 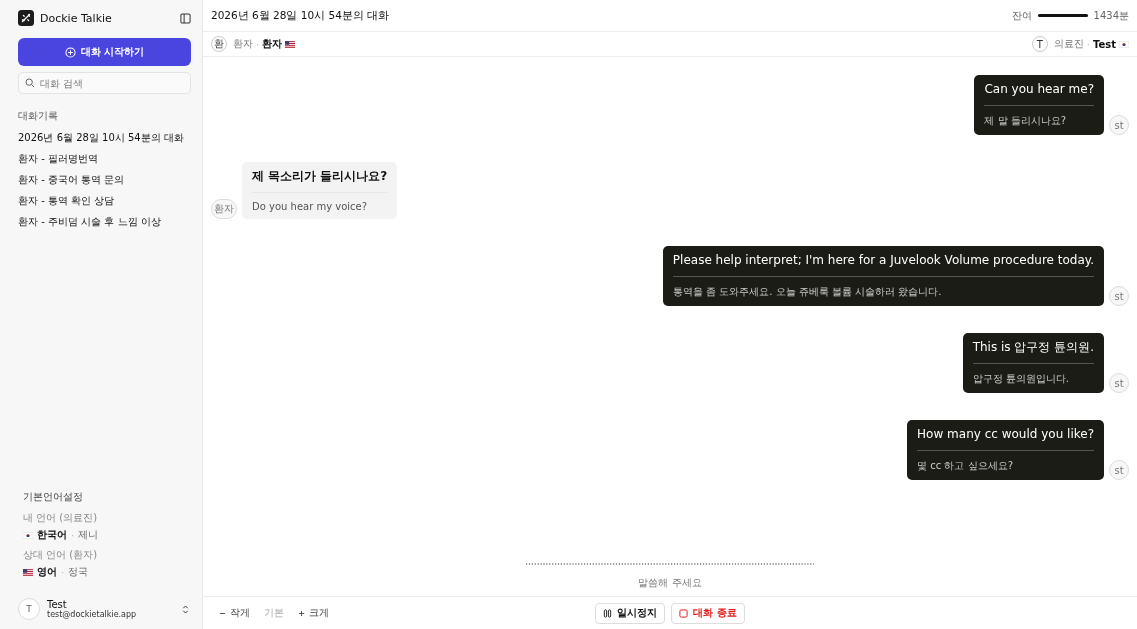 I want to click on translation-text: Do you hear my voice?, so click(x=310, y=206).